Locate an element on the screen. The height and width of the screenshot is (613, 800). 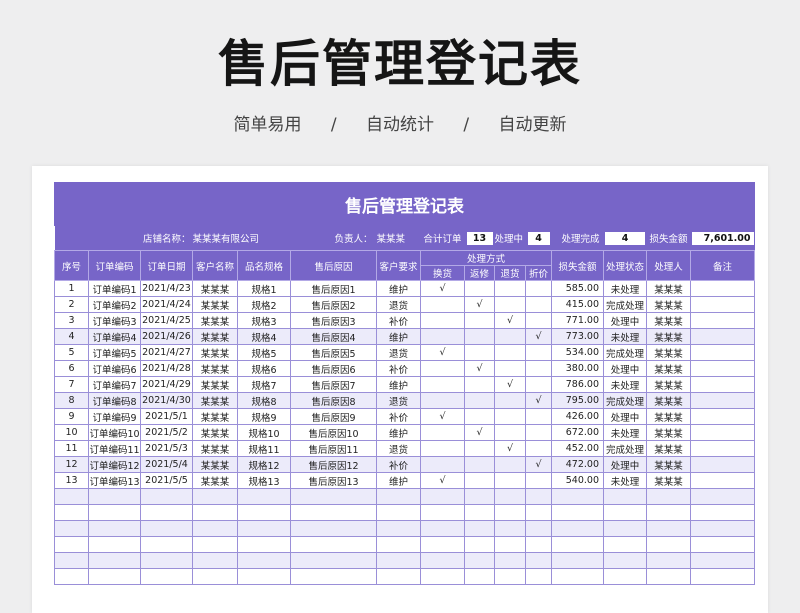
cell-seq: 13 is located at coordinates (71, 480).